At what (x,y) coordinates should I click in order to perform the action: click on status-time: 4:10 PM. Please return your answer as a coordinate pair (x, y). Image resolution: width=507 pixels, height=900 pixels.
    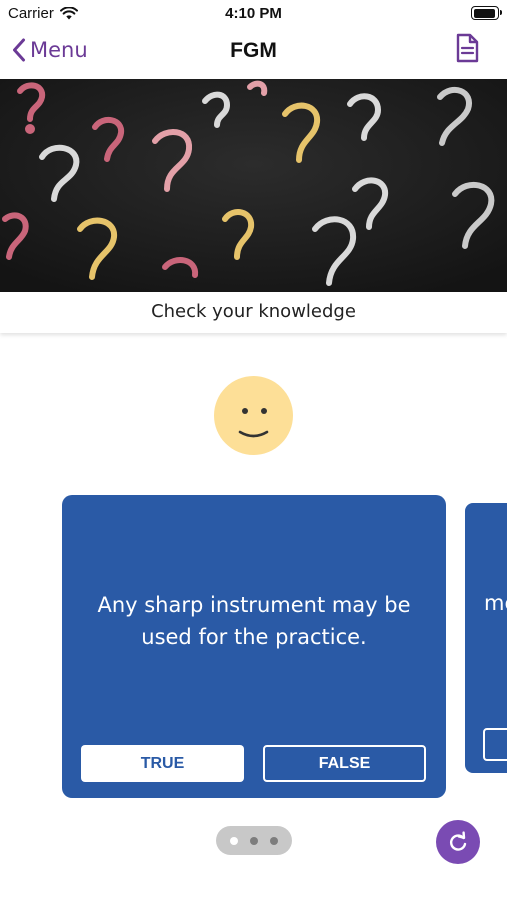
    Looking at the image, I should click on (253, 13).